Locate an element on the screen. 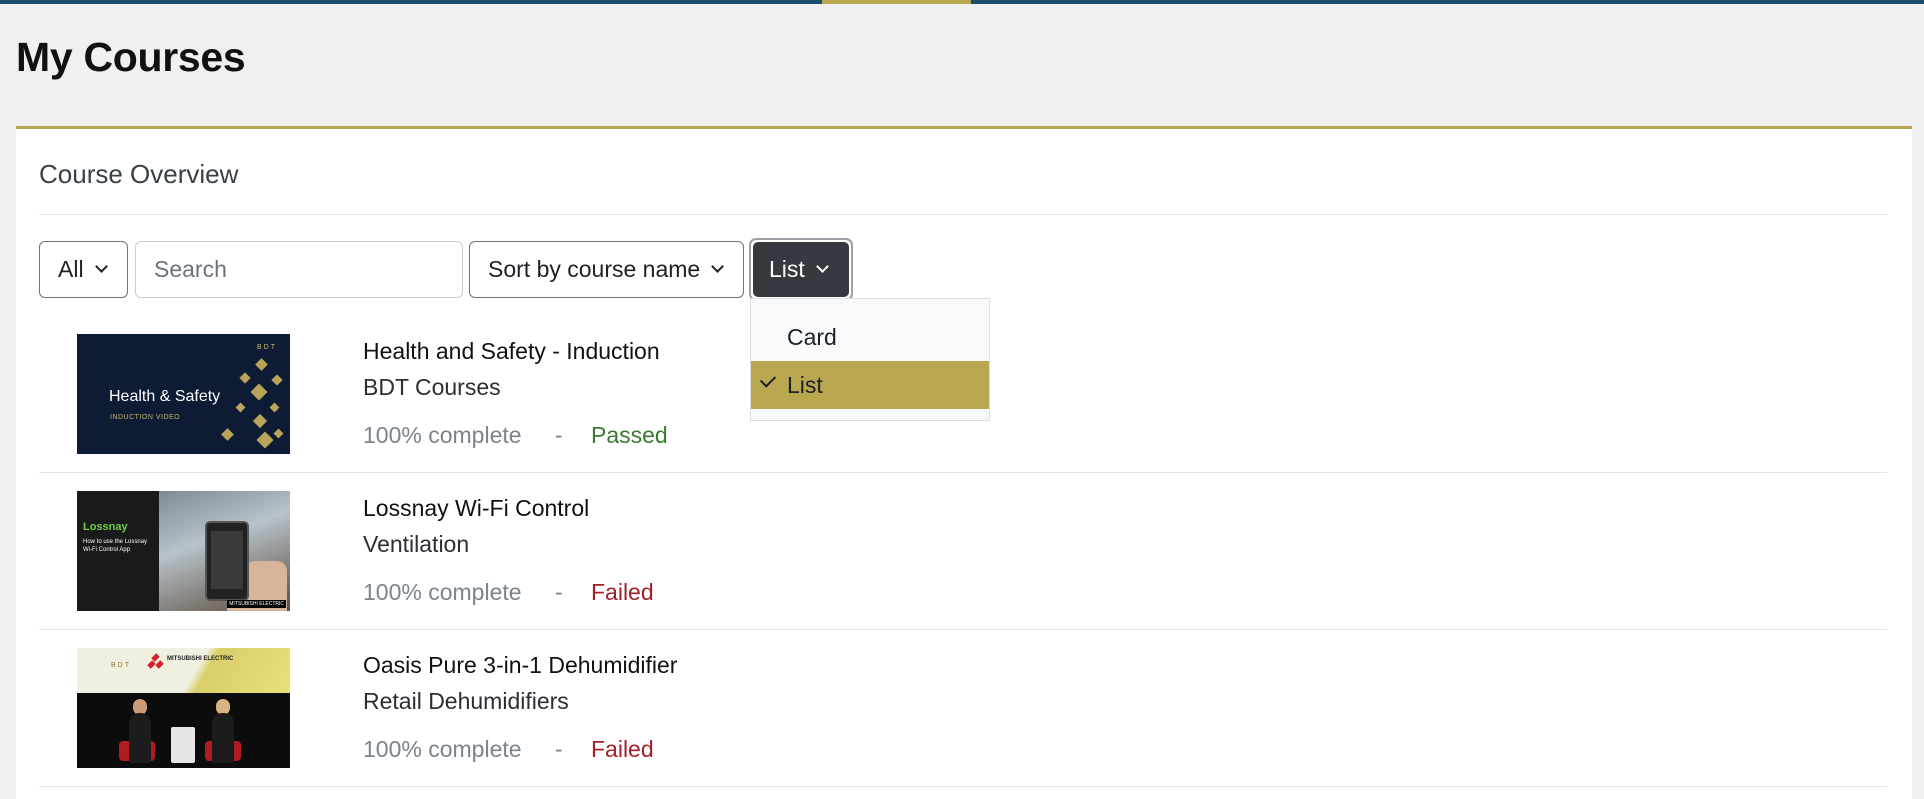  menu-item-card: Card is located at coordinates (870, 337).